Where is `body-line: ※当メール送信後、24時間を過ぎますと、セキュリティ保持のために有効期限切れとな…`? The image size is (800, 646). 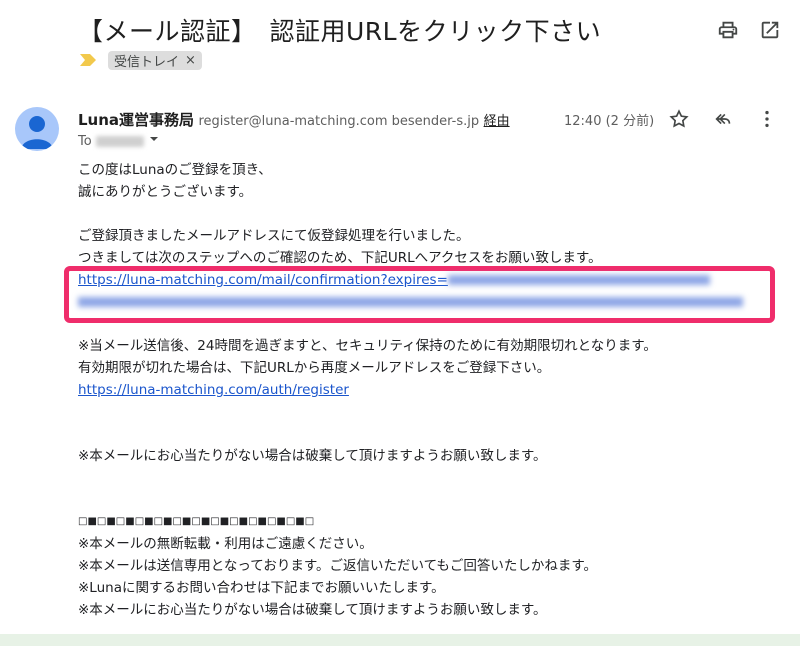
body-line: ※当メール送信後、24時間を過ぎますと、セキュリティ保持のために有効期限切れとな… is located at coordinates (367, 346).